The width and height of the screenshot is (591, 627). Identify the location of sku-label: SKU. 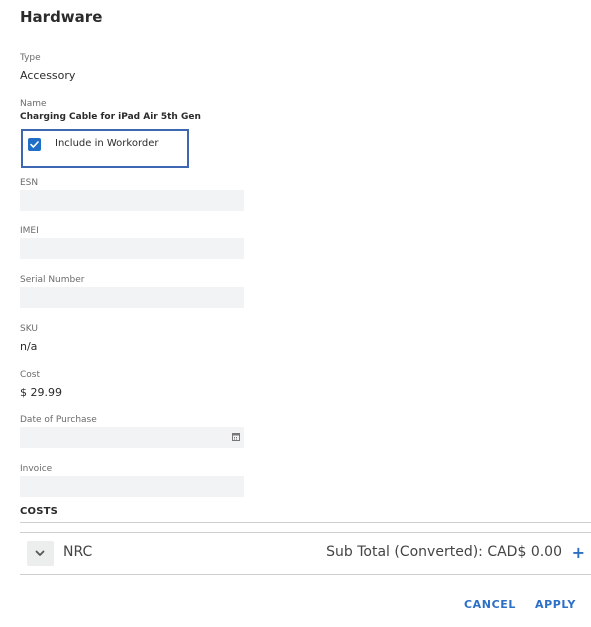
(29, 329).